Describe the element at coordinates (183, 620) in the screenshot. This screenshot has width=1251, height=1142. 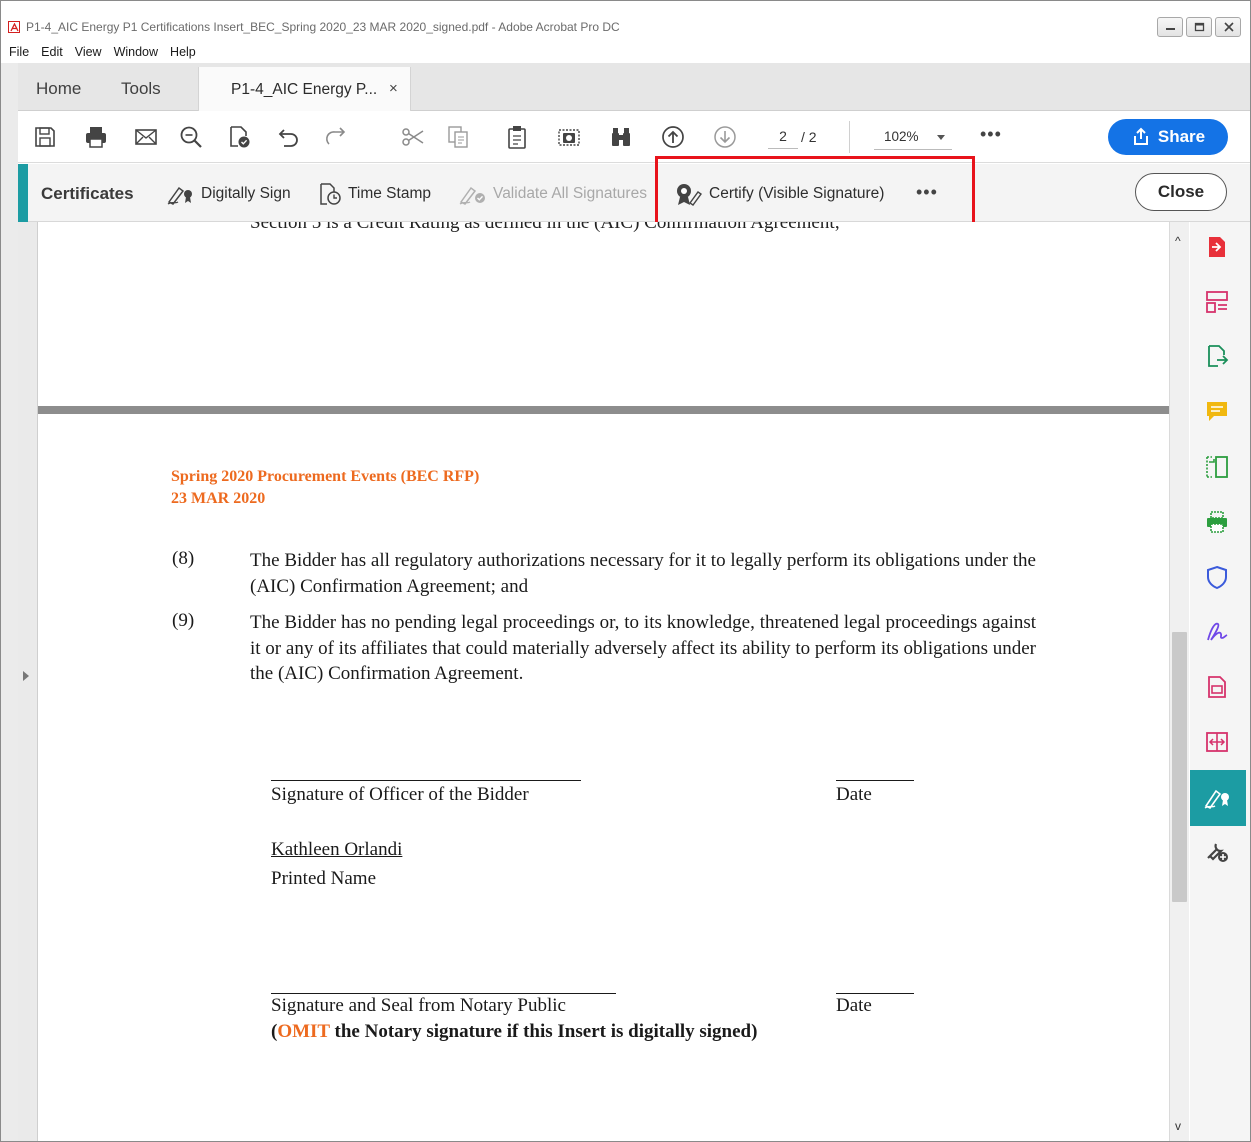
I see `item-number: (9)` at that location.